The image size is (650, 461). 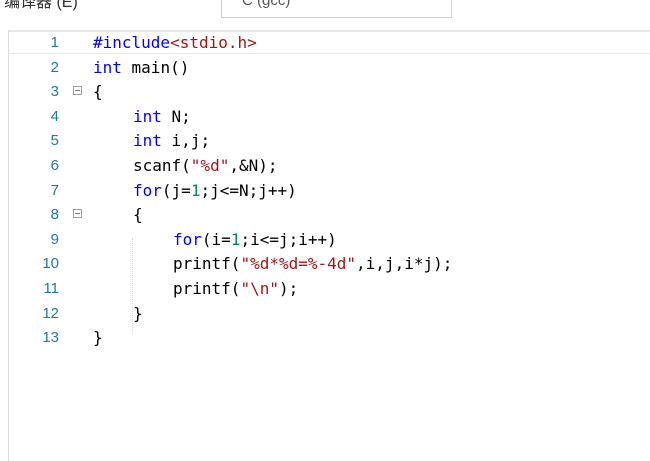 I want to click on compiler-label: 编译器 (E), so click(x=41, y=5).